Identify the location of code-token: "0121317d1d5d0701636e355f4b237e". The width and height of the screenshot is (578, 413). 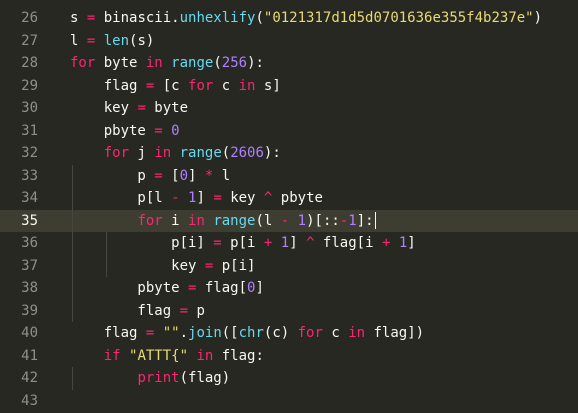
(398, 18).